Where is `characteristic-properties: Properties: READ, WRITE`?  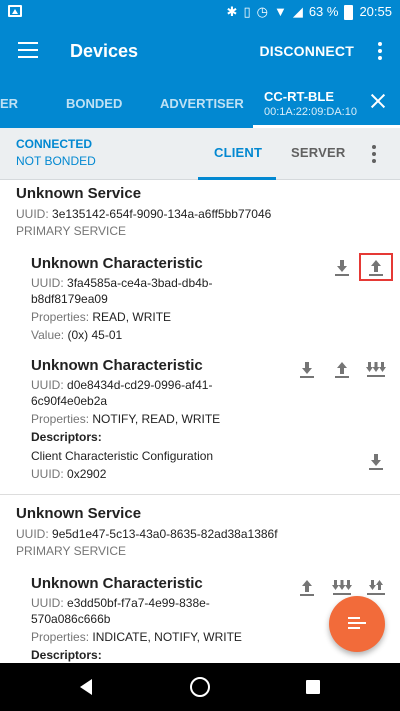
characteristic-properties: Properties: READ, WRITE is located at coordinates (101, 317).